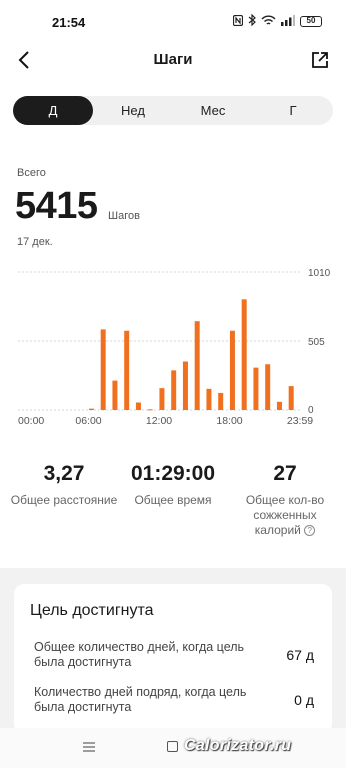 This screenshot has width=346, height=768. Describe the element at coordinates (277, 21) in the screenshot. I see `status-icons: 50` at that location.